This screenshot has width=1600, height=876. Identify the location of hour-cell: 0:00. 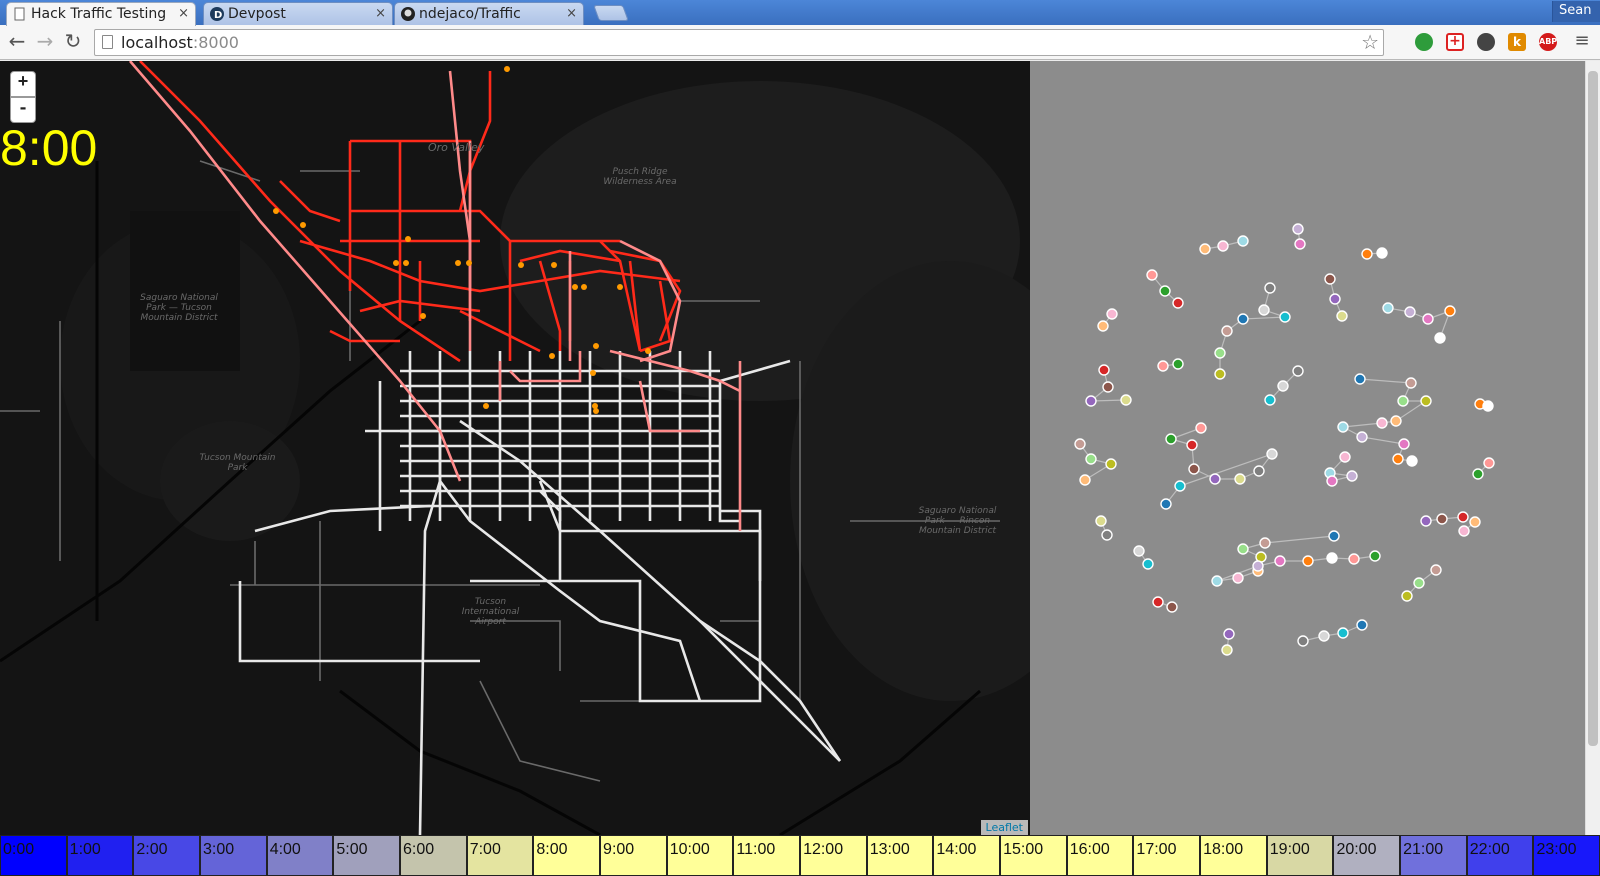
(33, 855).